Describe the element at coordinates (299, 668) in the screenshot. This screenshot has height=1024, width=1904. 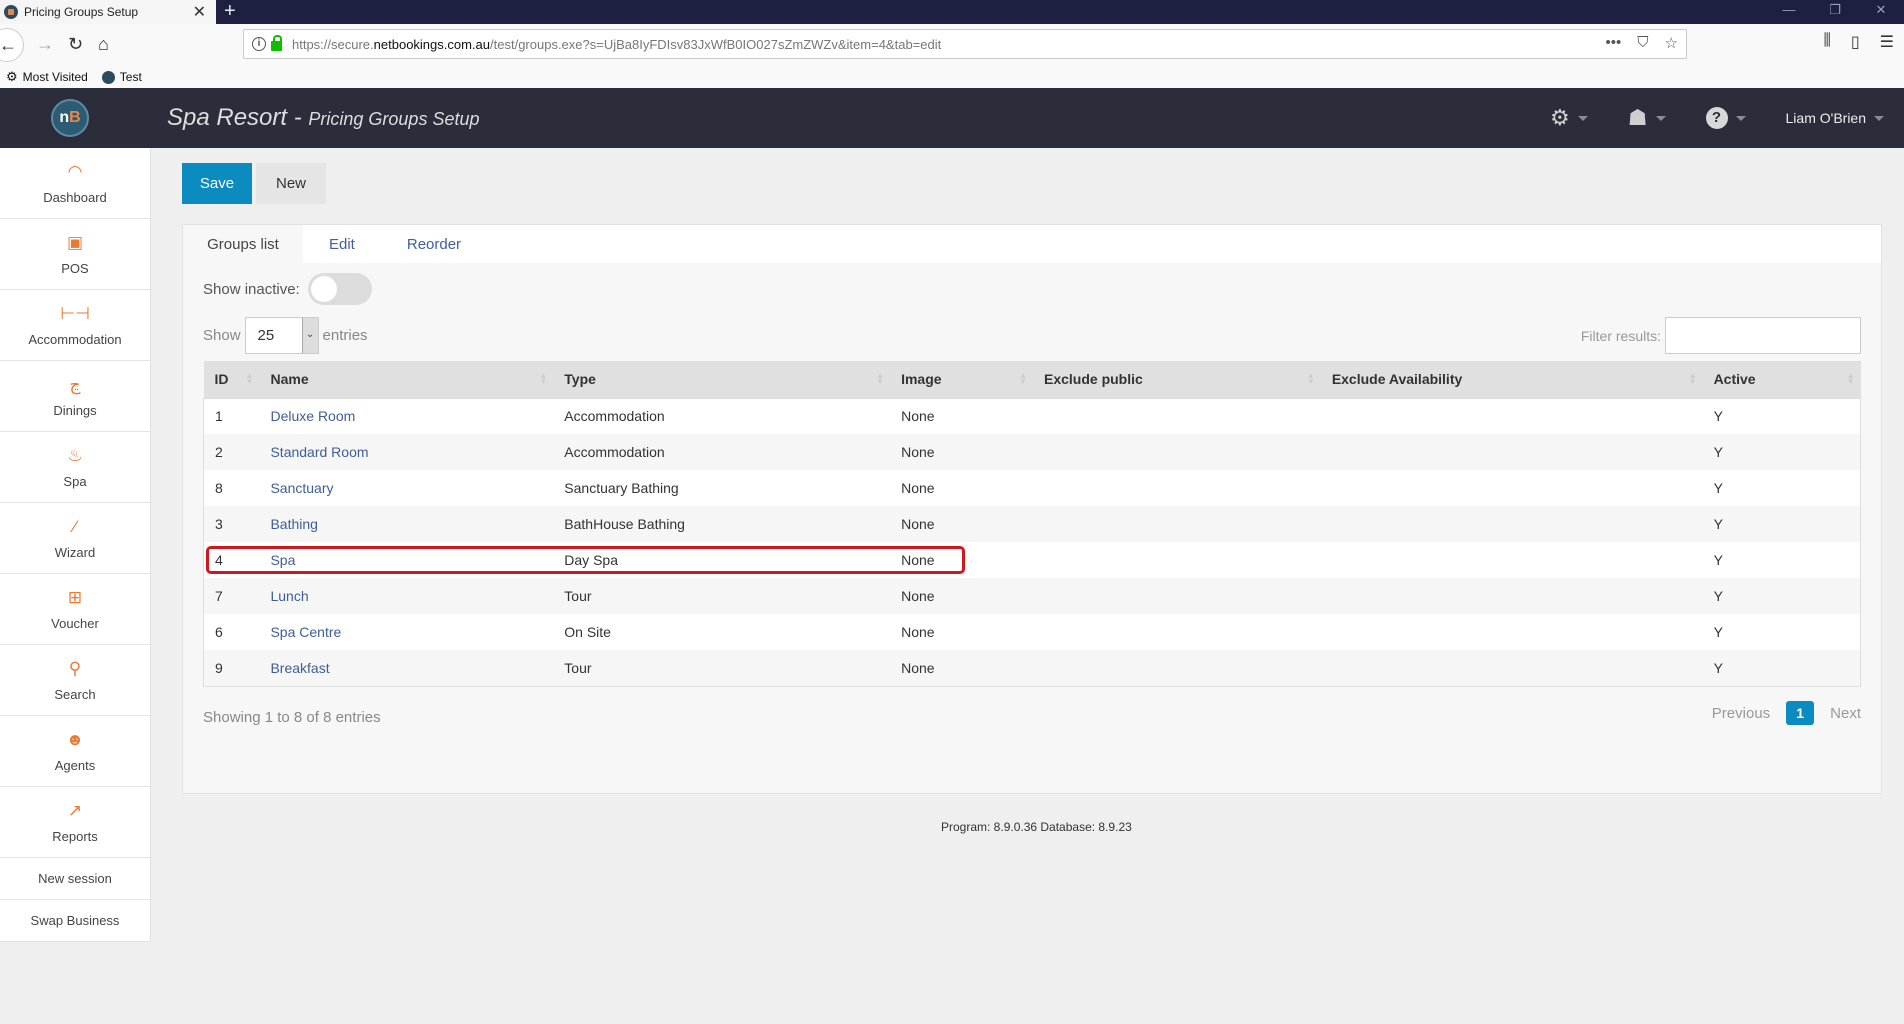
I see `group-name-link: Breakfast` at that location.